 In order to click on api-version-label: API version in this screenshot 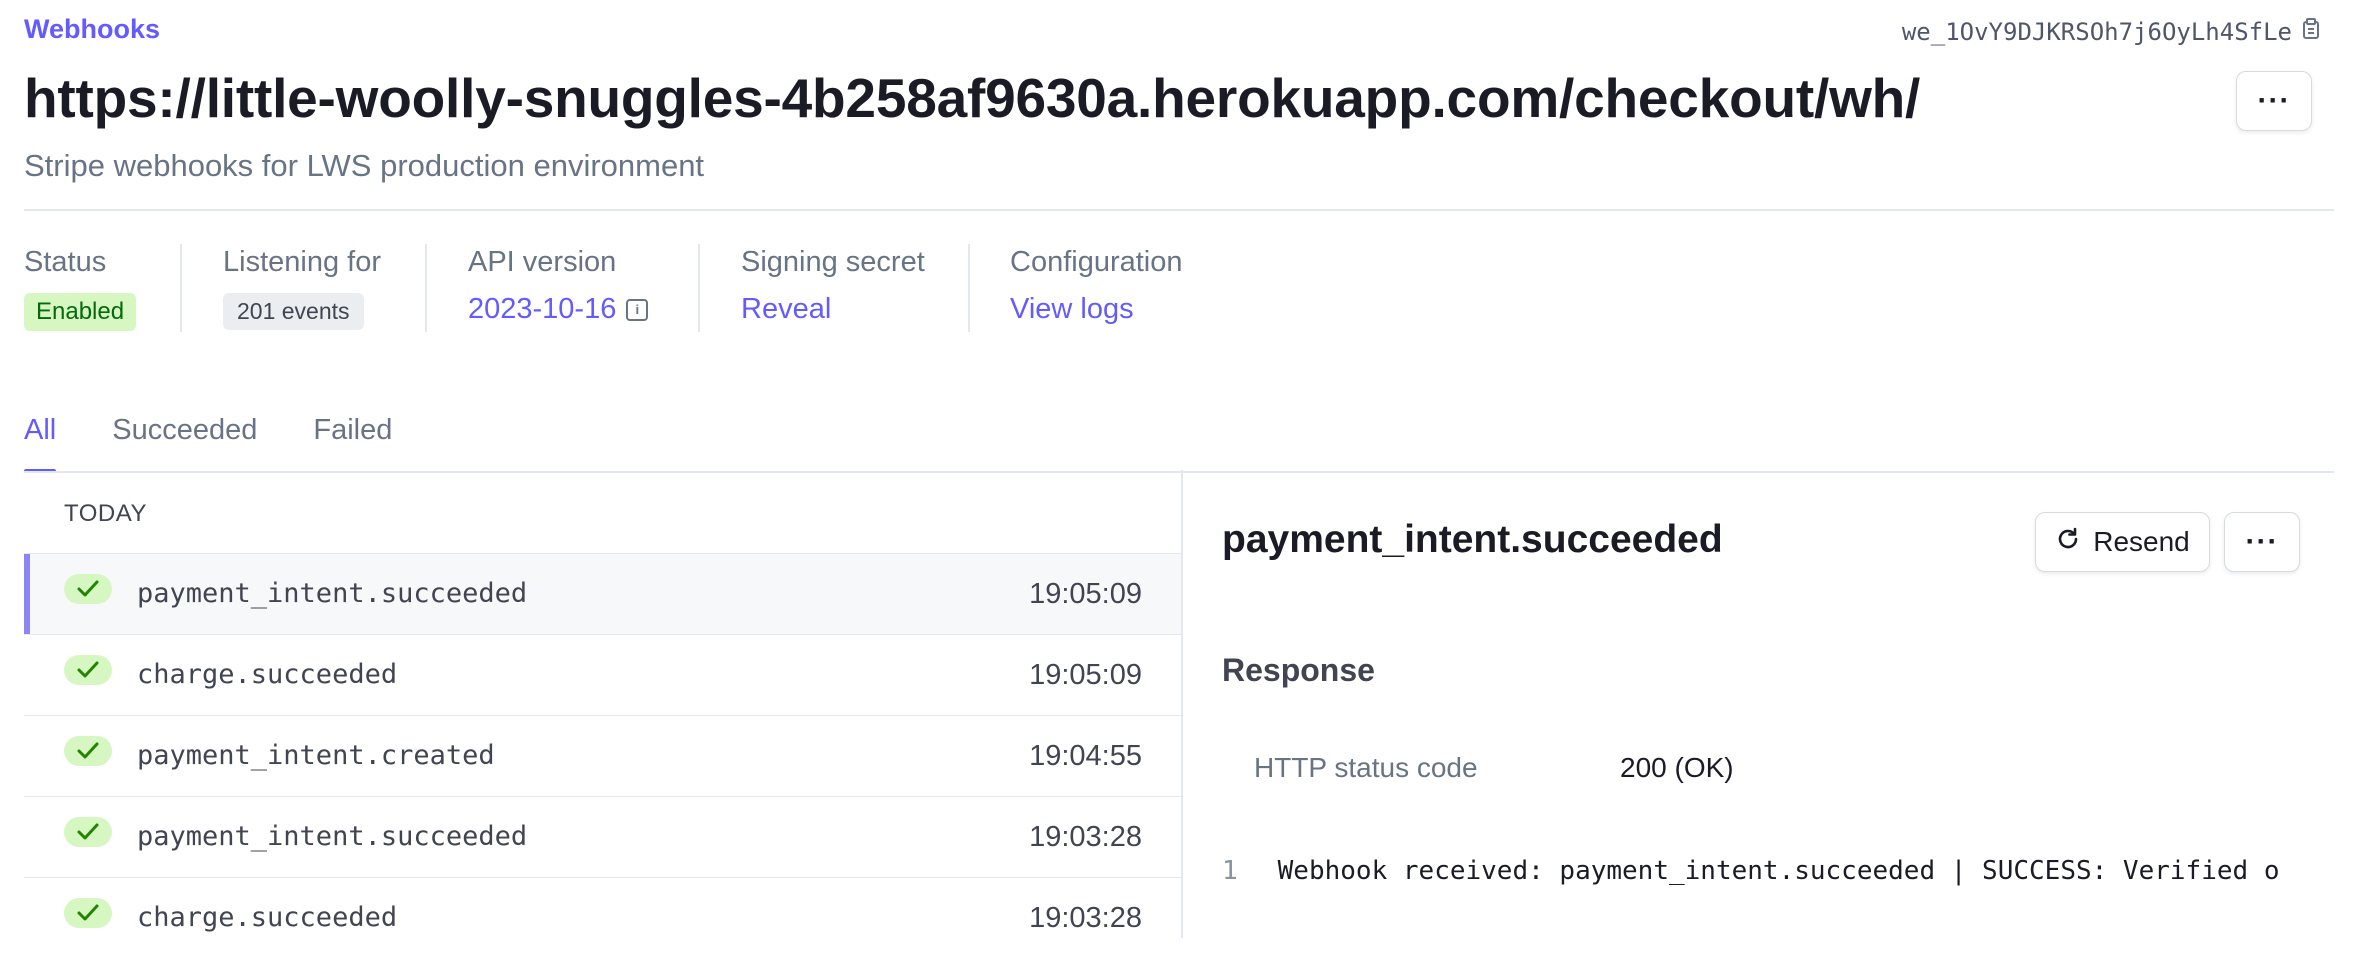, I will do `click(542, 262)`.